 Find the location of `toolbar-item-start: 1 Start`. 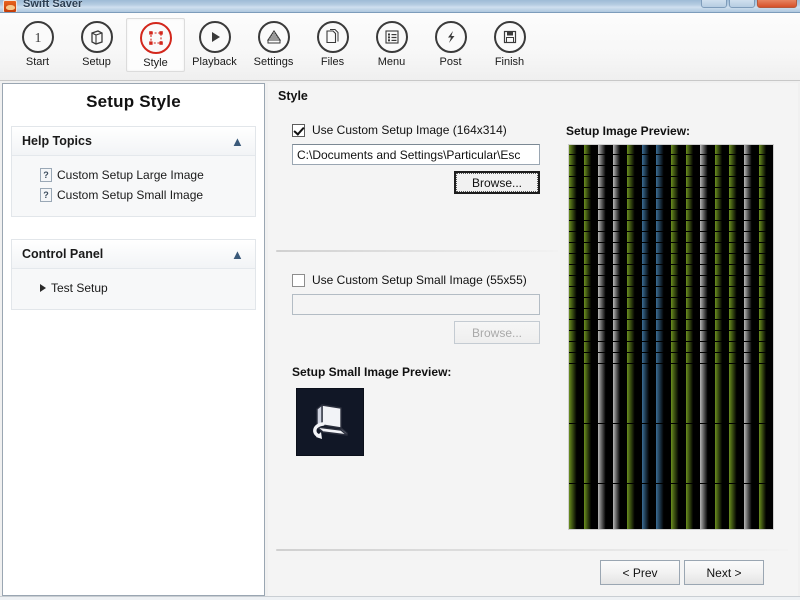

toolbar-item-start: 1 Start is located at coordinates (37, 44).